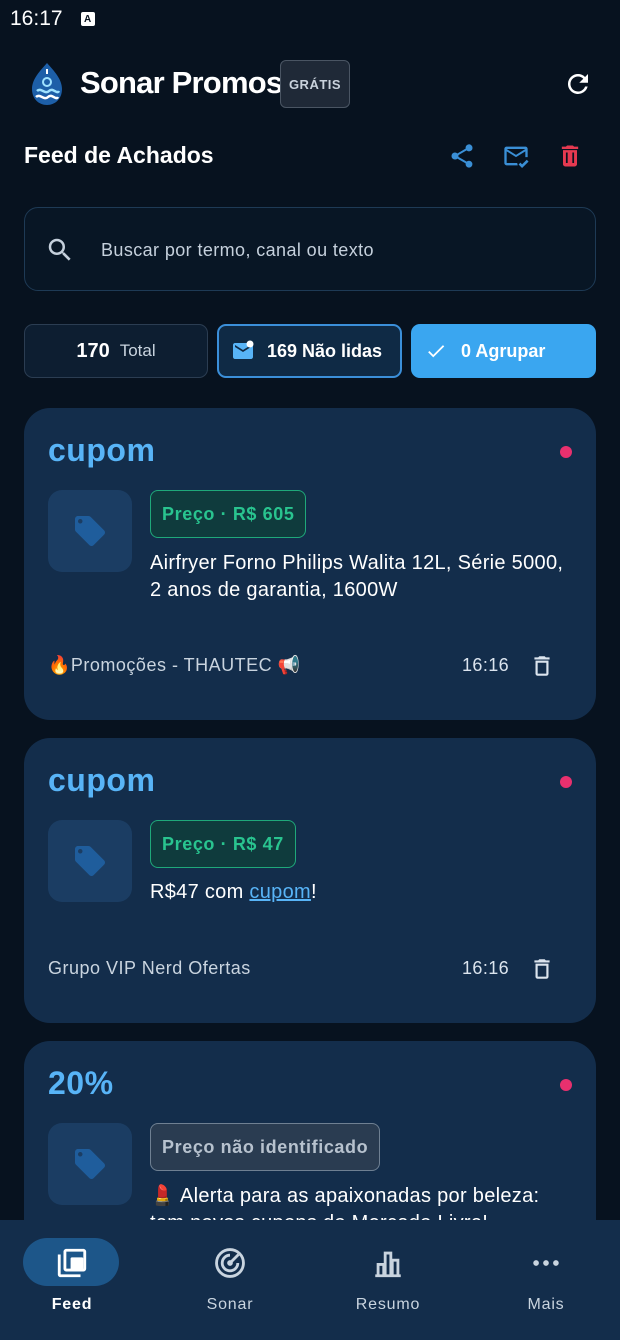 The width and height of the screenshot is (620, 1340). What do you see at coordinates (310, 19) in the screenshot?
I see `status-bar: 16:17 A` at bounding box center [310, 19].